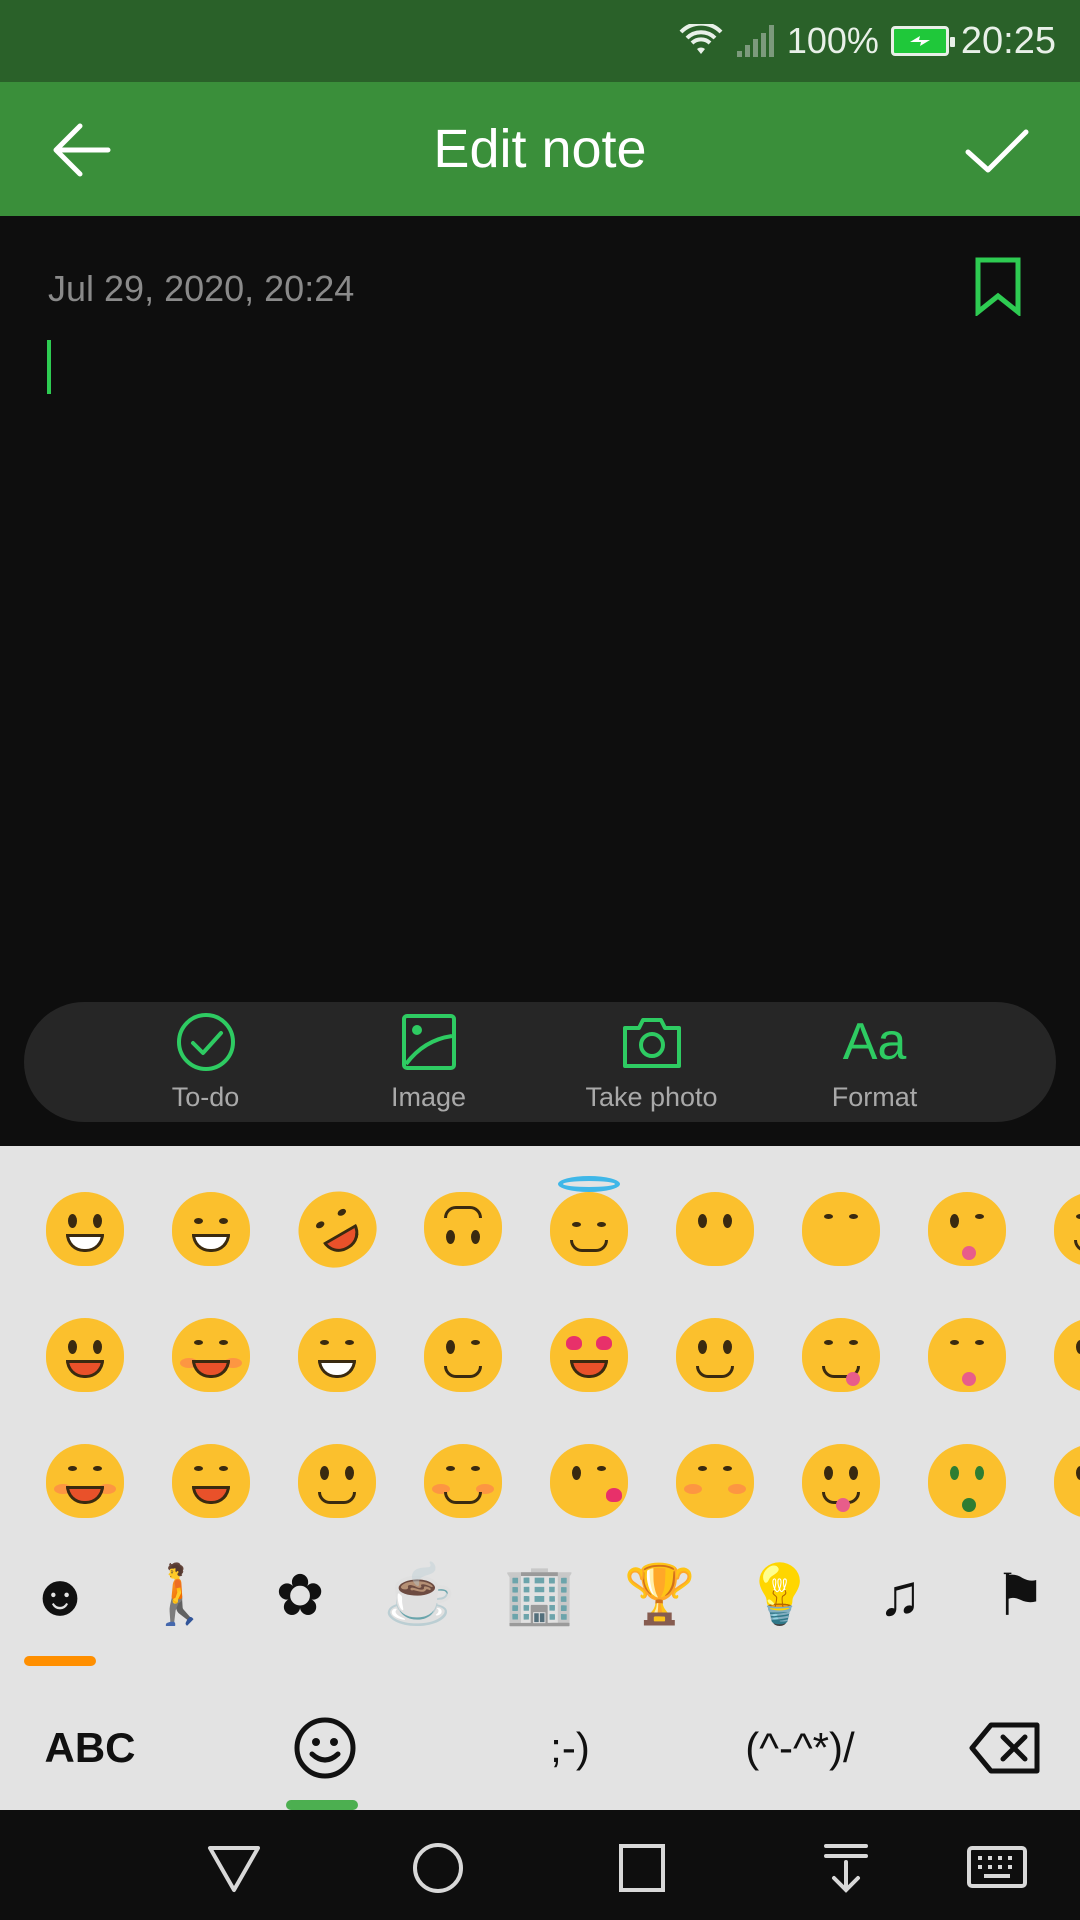 This screenshot has width=1080, height=1920. I want to click on emoji-category-bar: ☻ 🚶 ✿ ☕ 🏢 🏆 💡 ♫ ⚑, so click(540, 1595).